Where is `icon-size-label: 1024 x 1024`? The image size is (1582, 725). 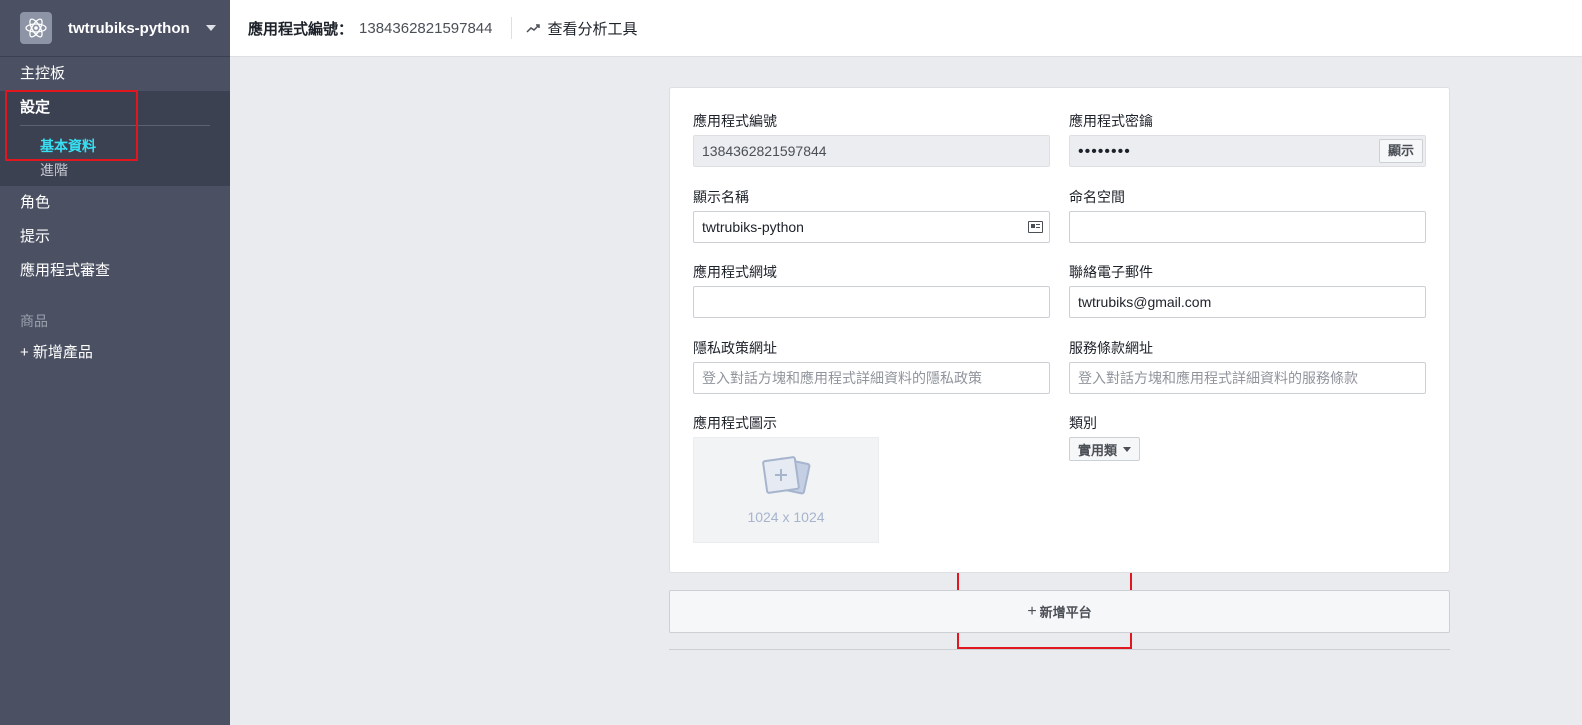 icon-size-label: 1024 x 1024 is located at coordinates (786, 517).